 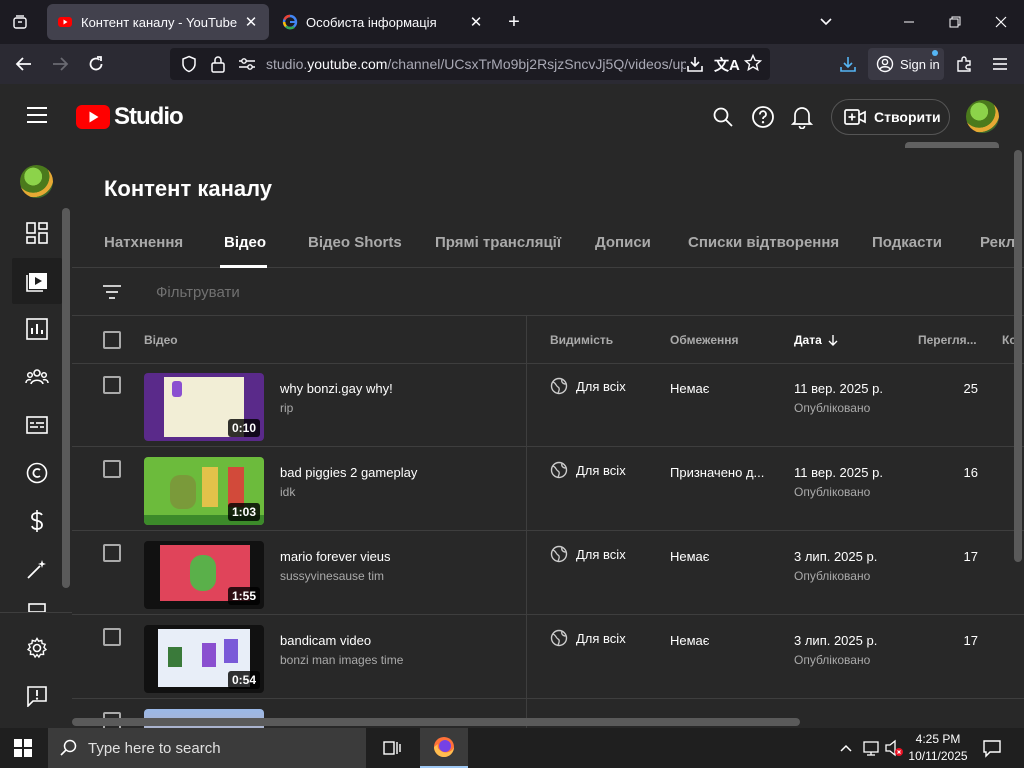 I want to click on show-hidden-icons-chevron-icon, so click(x=846, y=748).